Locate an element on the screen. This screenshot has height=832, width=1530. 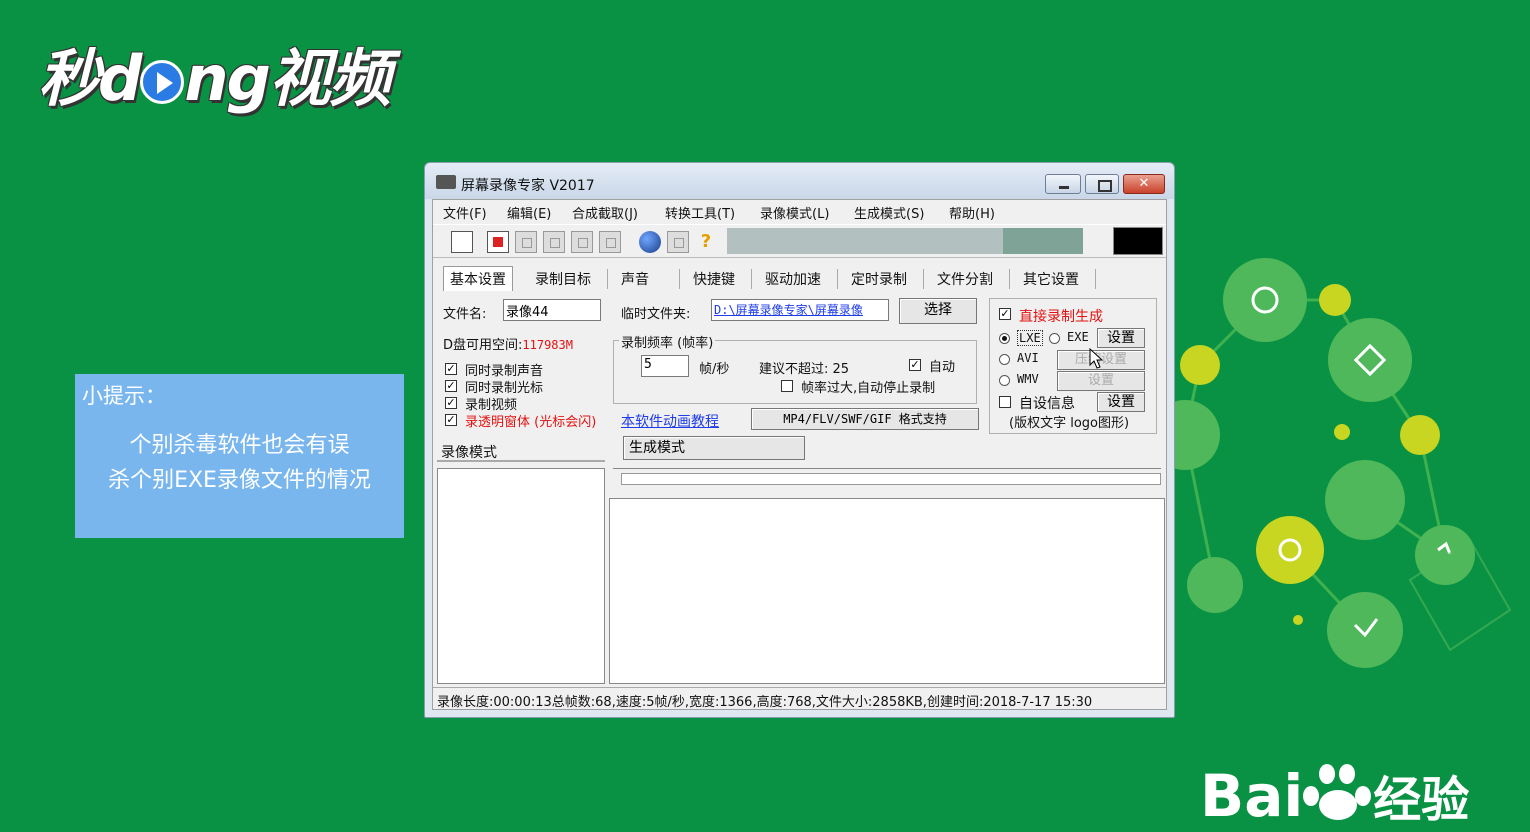
custom-info-label: 自设信息 is located at coordinates (1047, 404).